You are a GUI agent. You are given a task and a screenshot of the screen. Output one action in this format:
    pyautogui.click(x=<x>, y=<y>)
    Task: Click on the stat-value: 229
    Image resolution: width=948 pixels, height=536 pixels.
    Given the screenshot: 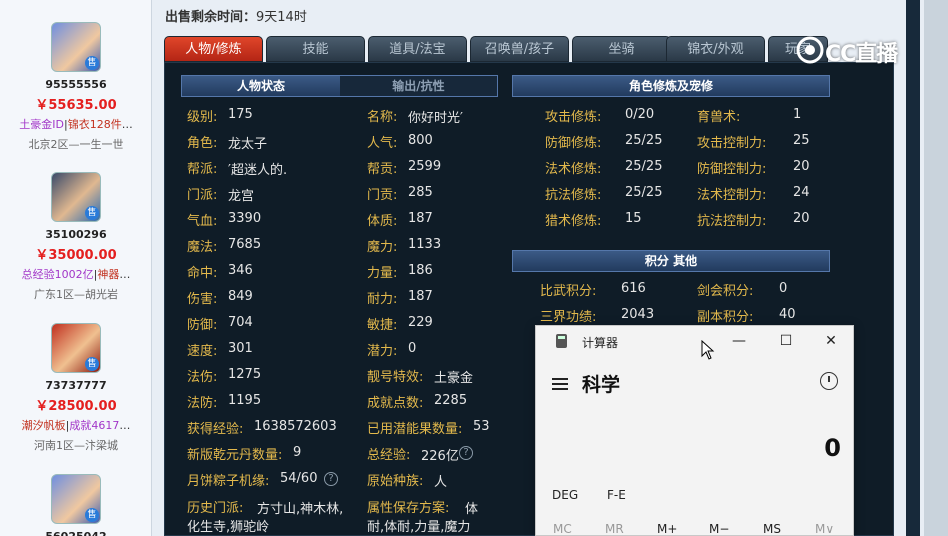 What is the action you would take?
    pyautogui.click(x=420, y=322)
    